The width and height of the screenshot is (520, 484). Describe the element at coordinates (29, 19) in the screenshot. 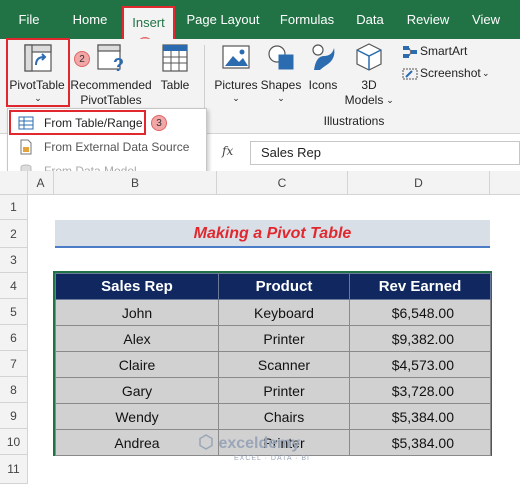

I see `tab-file: File` at that location.